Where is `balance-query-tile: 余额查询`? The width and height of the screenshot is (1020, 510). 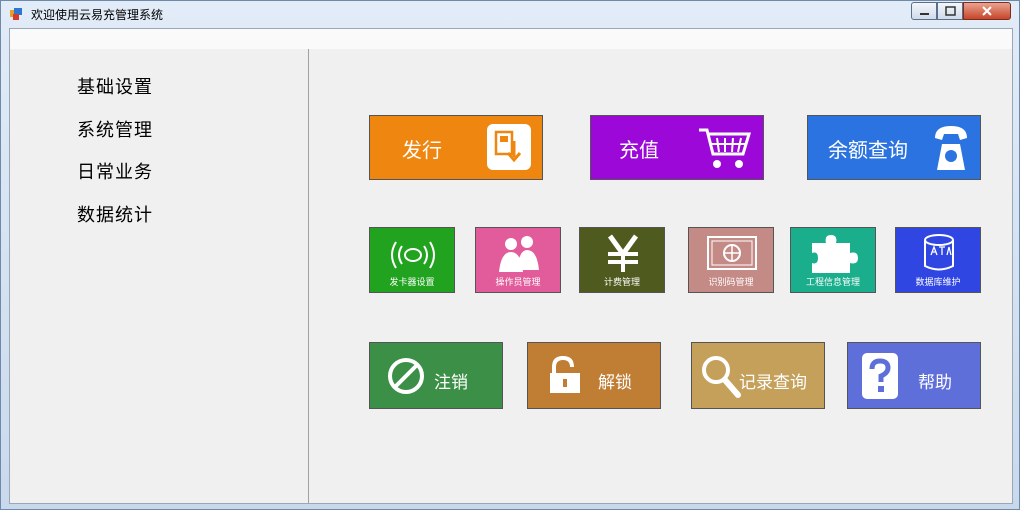
balance-query-tile: 余额查询 is located at coordinates (894, 147).